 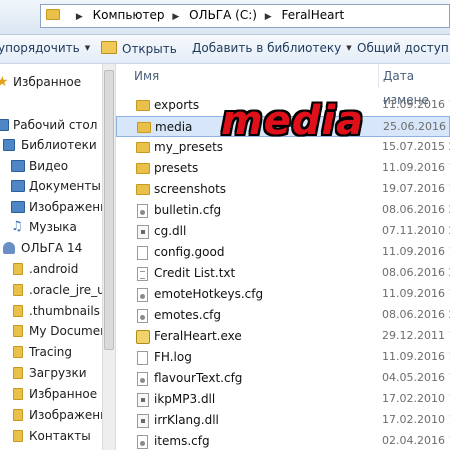 I want to click on file-name: config.good, so click(x=189, y=252).